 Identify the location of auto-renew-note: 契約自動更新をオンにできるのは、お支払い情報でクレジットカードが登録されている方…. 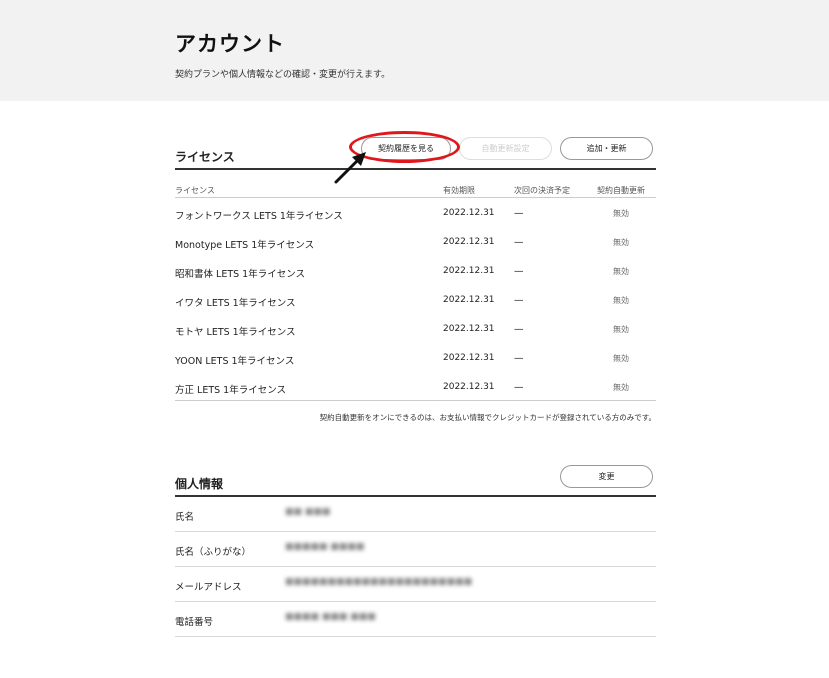
(487, 417).